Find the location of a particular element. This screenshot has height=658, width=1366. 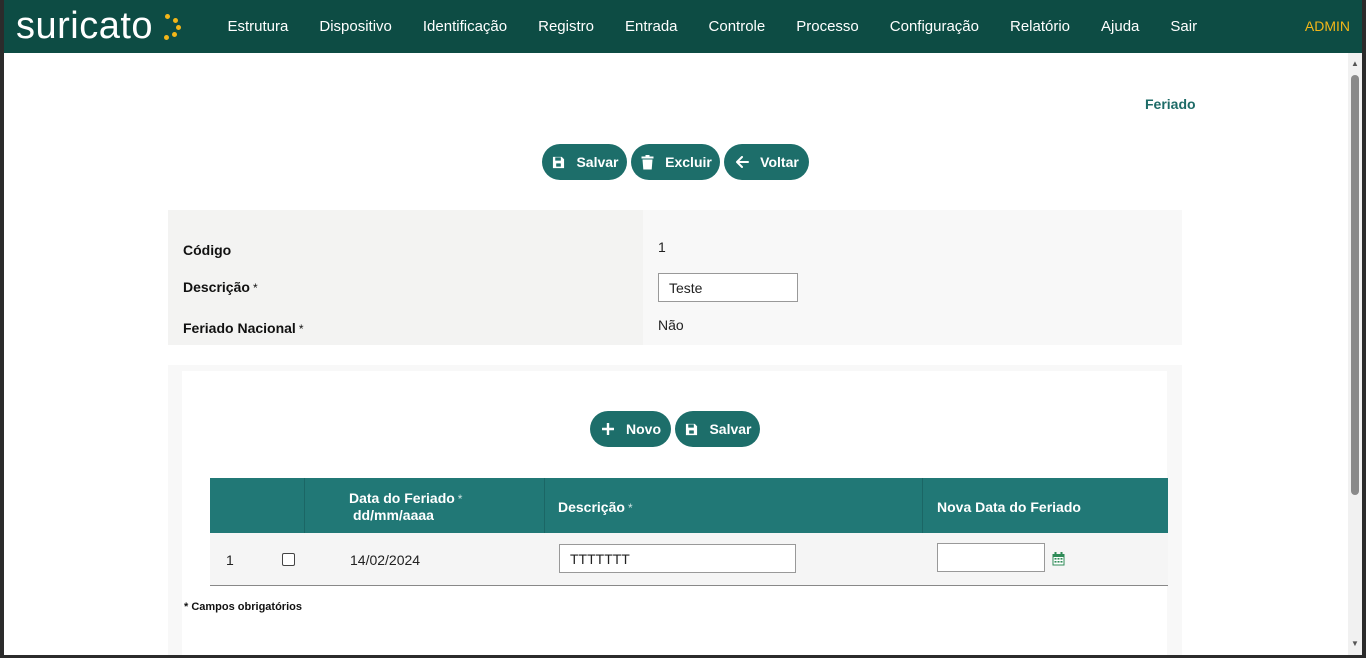

delete-button: Excluir is located at coordinates (675, 162).